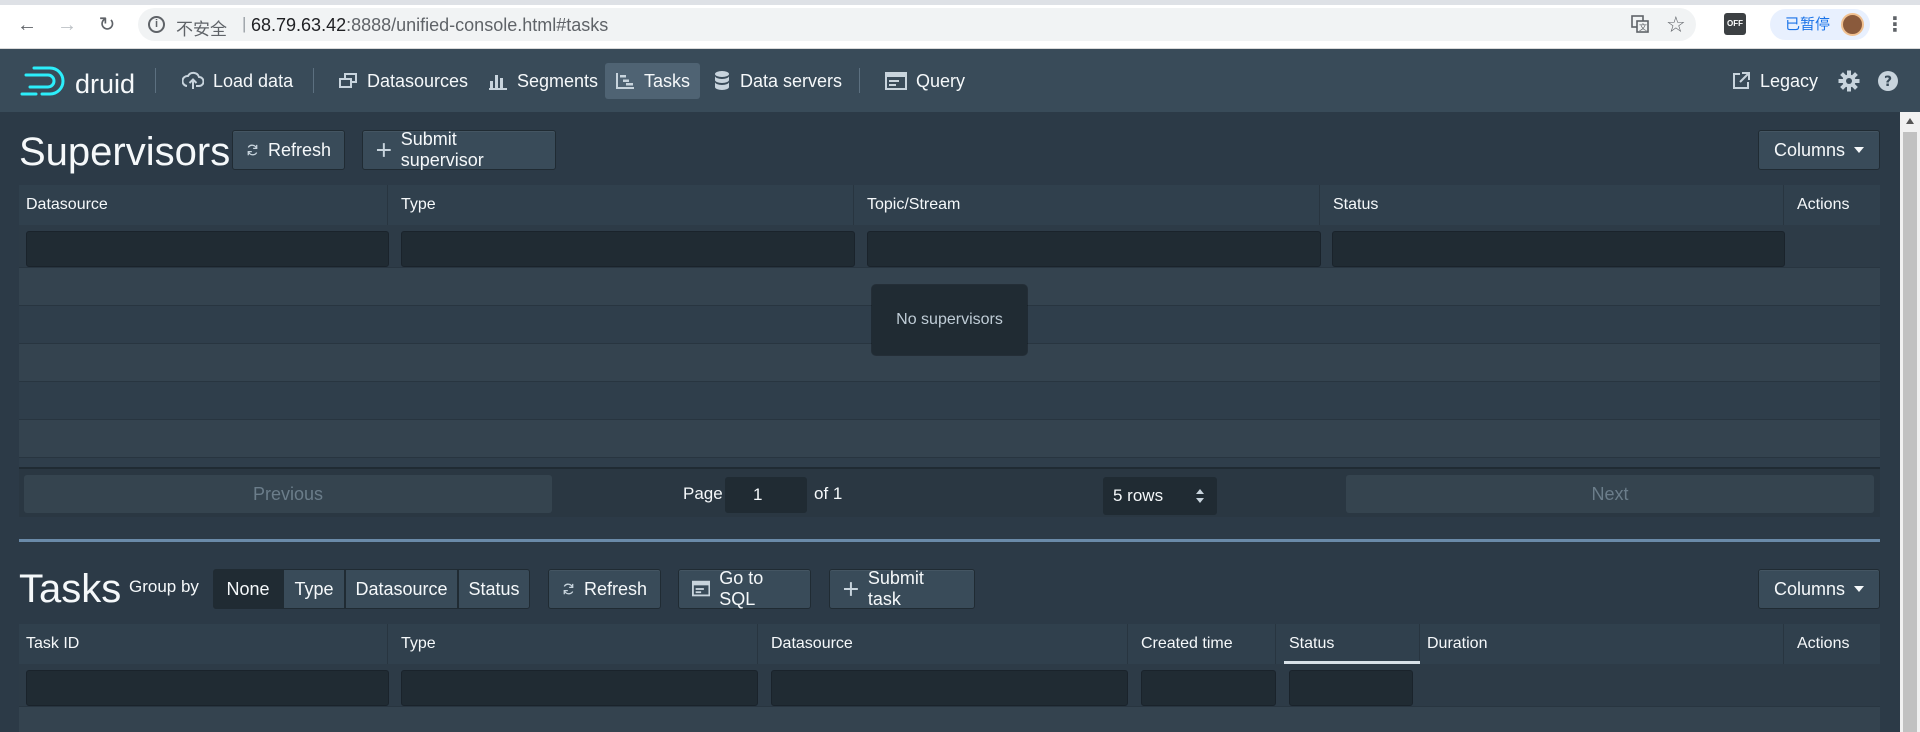 This screenshot has width=1920, height=732. I want to click on tasks-columns-label: Columns, so click(1809, 588).